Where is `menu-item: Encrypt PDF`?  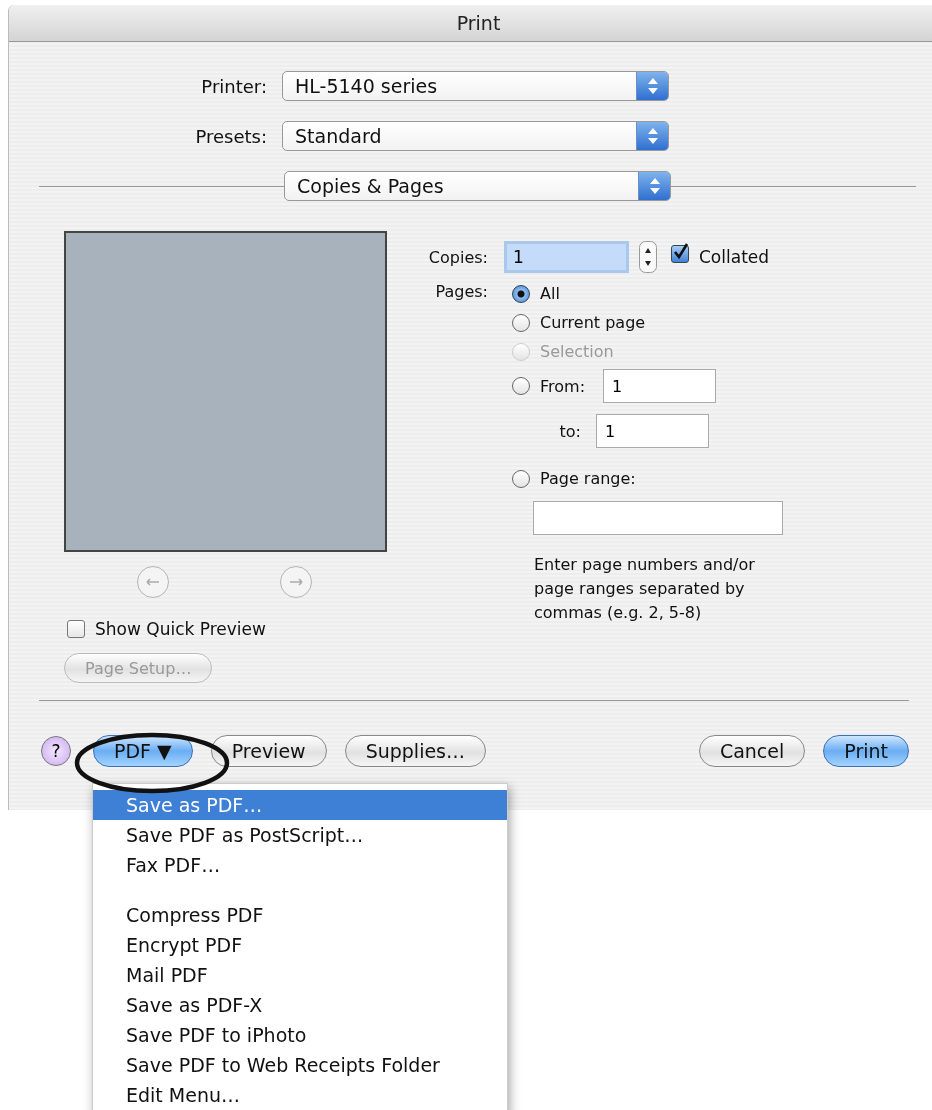
menu-item: Encrypt PDF is located at coordinates (300, 945).